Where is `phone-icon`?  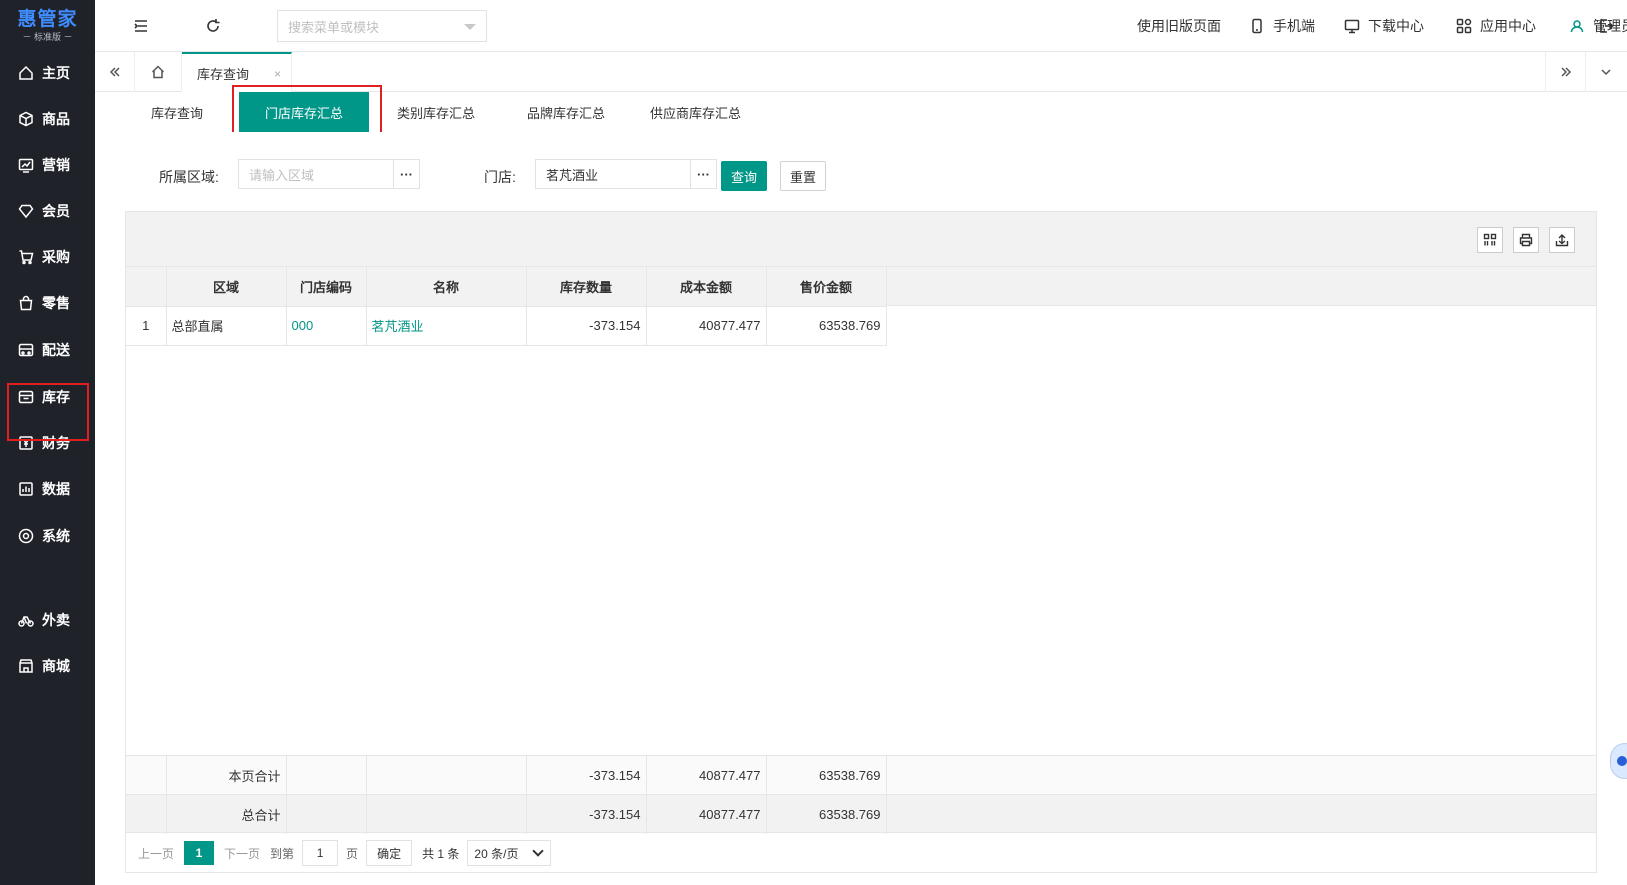
phone-icon is located at coordinates (1257, 26).